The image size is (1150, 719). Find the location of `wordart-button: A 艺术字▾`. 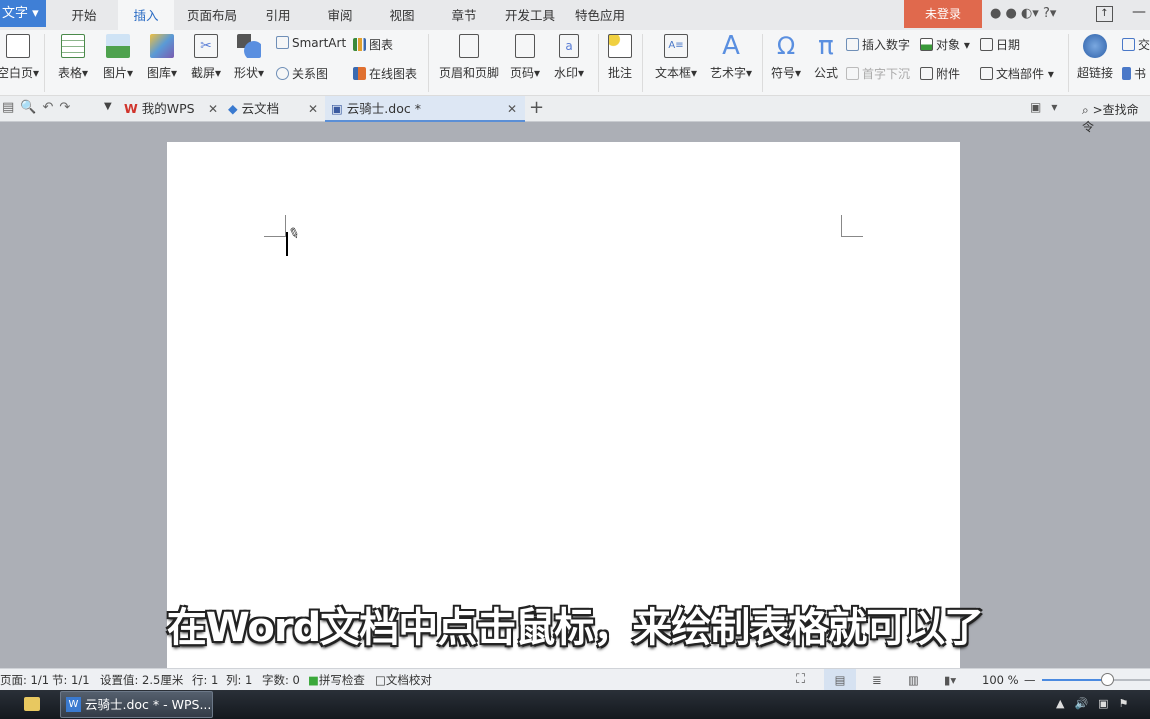

wordart-button: A 艺术字▾ is located at coordinates (731, 57).